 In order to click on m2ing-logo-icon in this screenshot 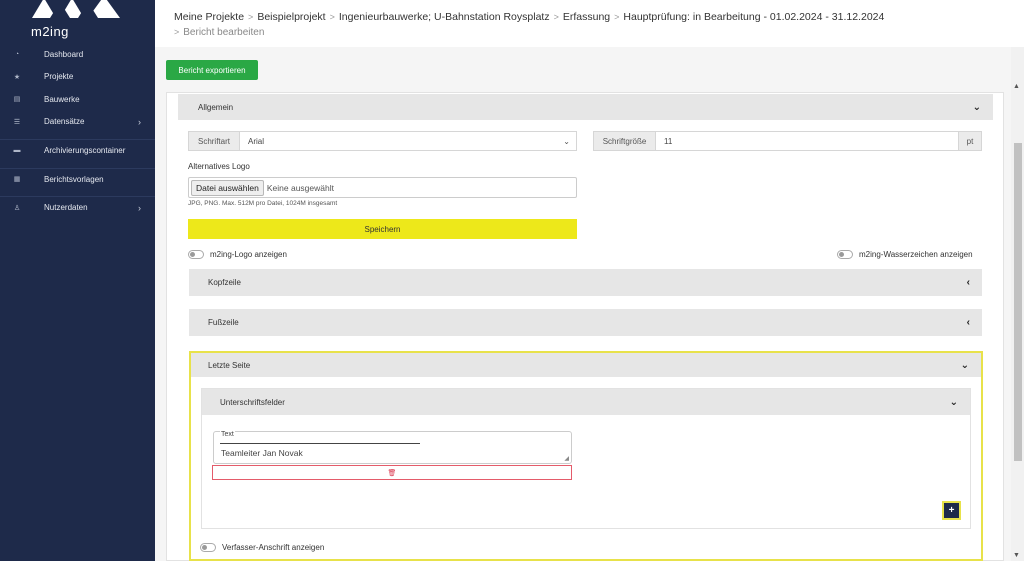, I will do `click(76, 9)`.